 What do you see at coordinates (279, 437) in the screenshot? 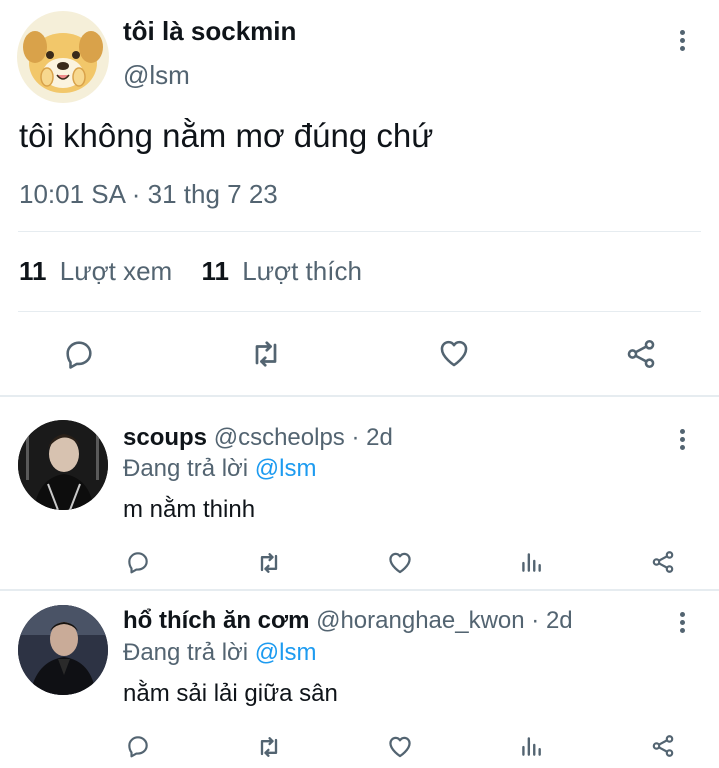
I see `reply-handle: @cscheolps` at bounding box center [279, 437].